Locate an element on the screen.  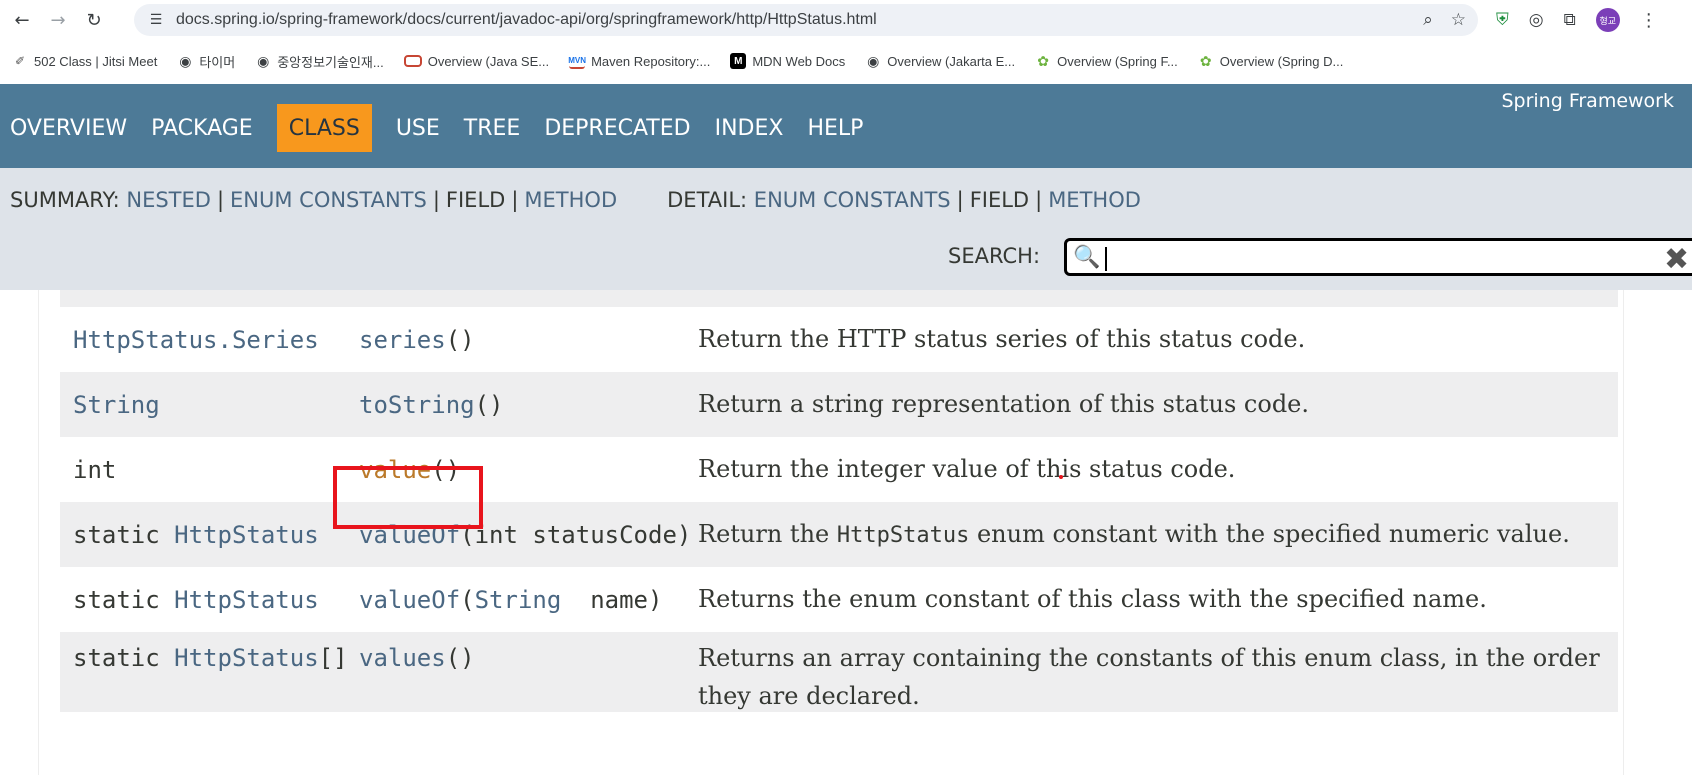
search-box: 🔍 is located at coordinates (1378, 257).